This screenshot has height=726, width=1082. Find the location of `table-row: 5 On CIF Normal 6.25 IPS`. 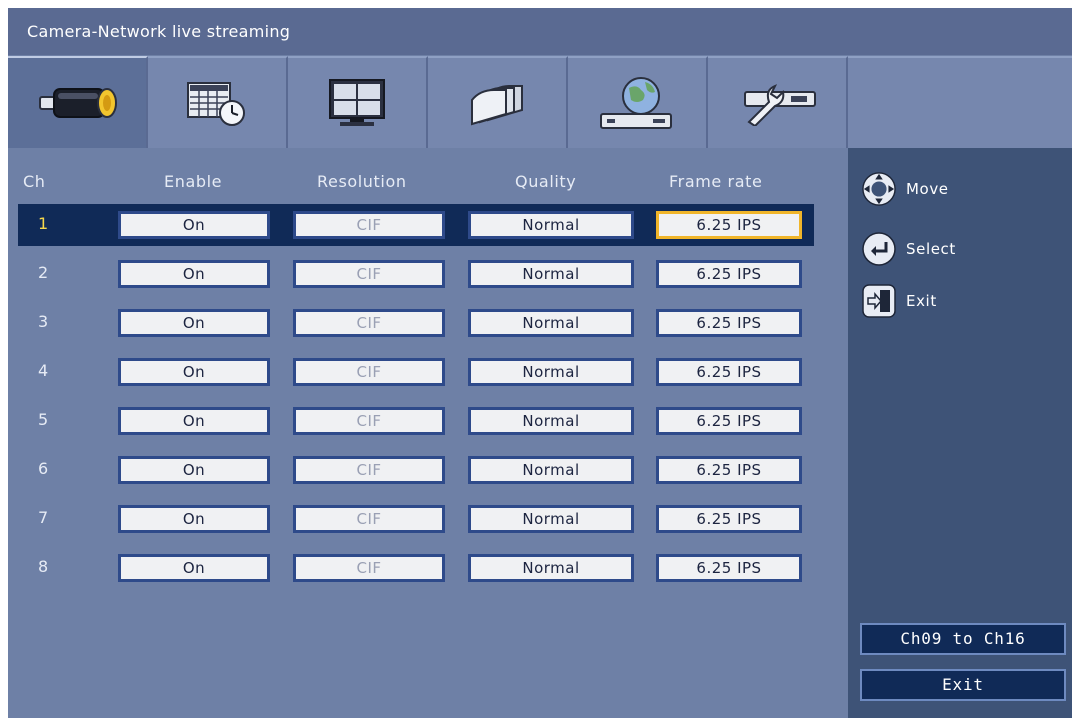

table-row: 5 On CIF Normal 6.25 IPS is located at coordinates (416, 421).